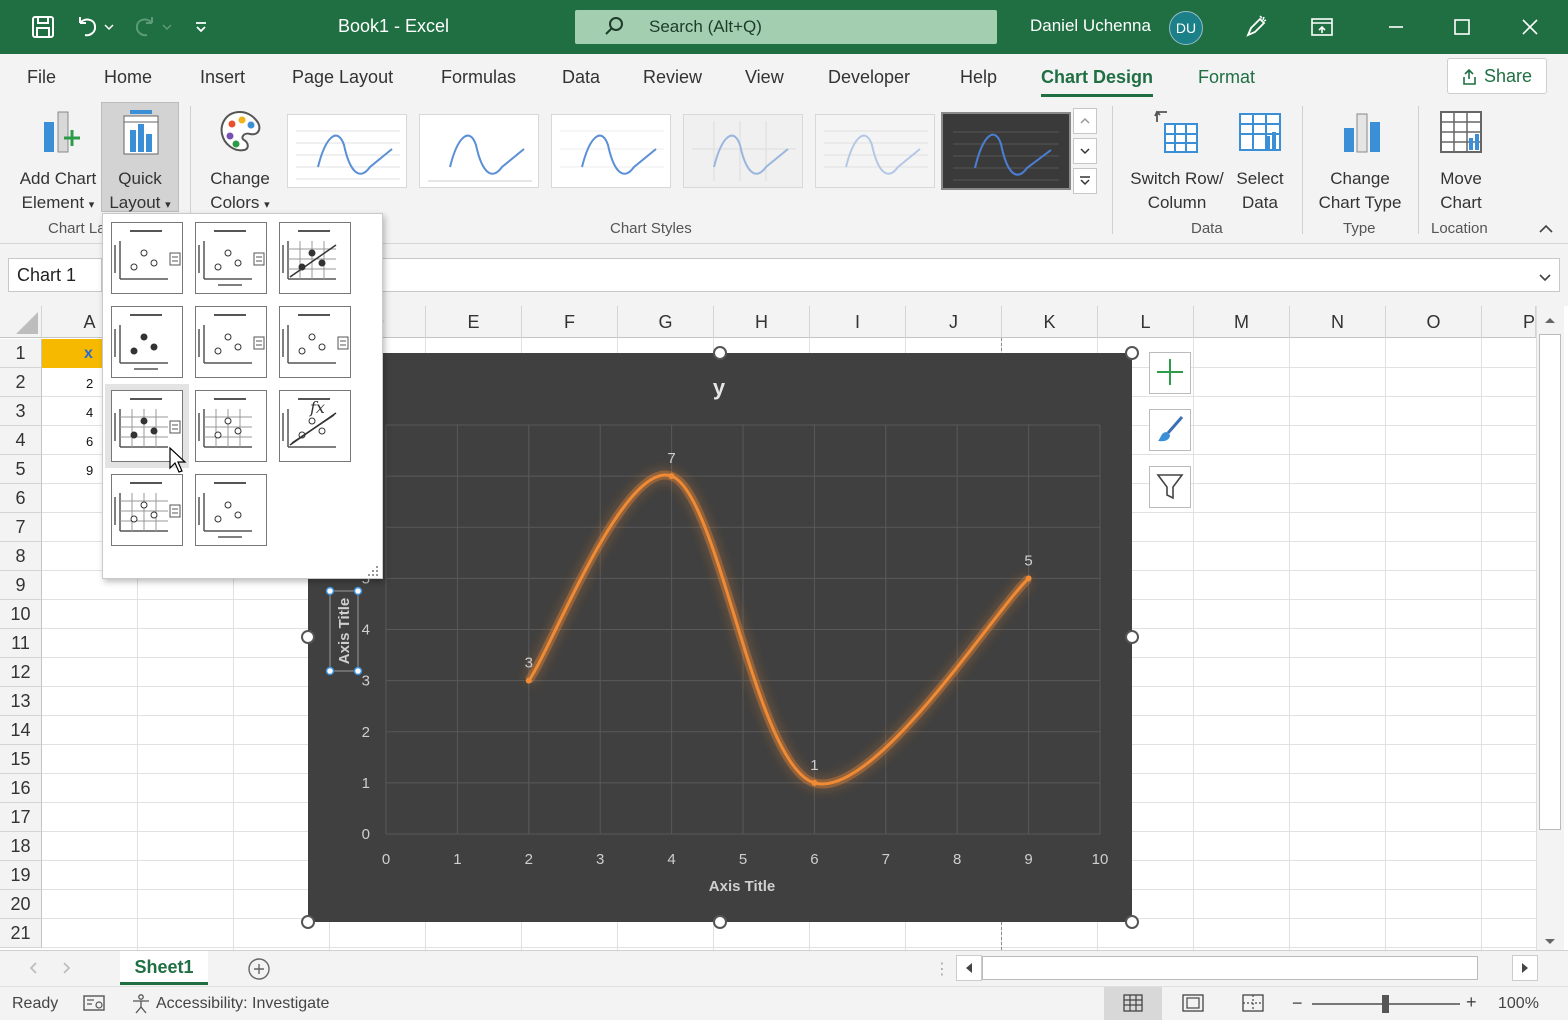  Describe the element at coordinates (109, 27) in the screenshot. I see `undo-dropdown-icon` at that location.